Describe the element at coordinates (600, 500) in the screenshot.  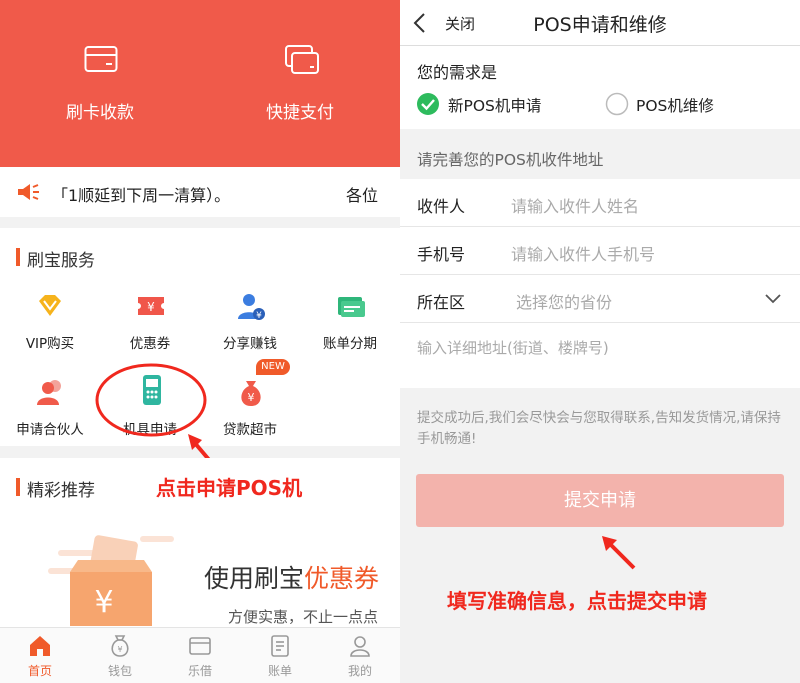
I see `submit-button: 提交申请` at that location.